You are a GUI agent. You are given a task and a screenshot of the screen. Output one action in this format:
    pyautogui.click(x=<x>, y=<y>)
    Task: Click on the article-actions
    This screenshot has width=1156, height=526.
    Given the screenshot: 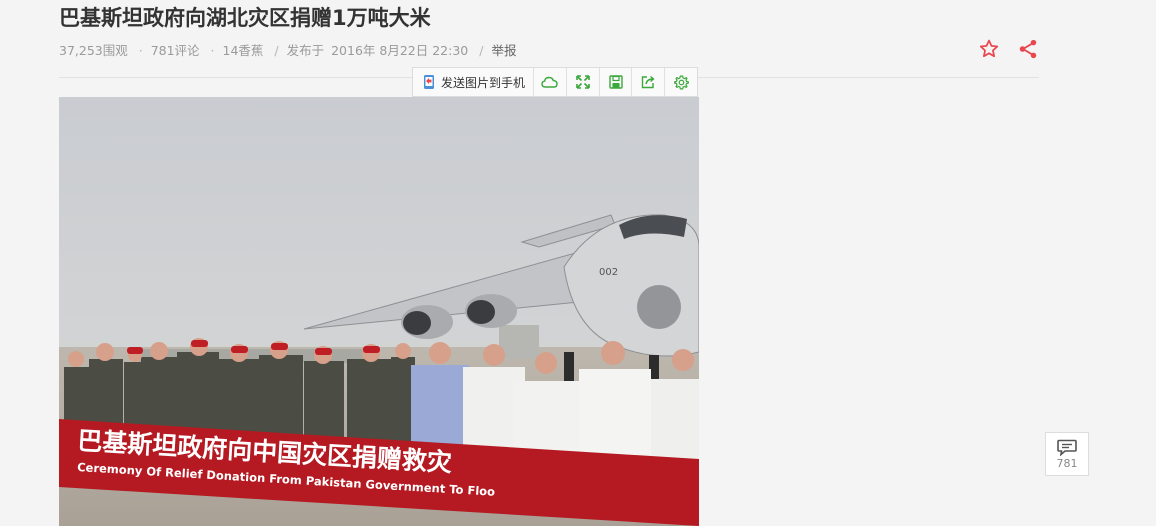 What is the action you would take?
    pyautogui.click(x=1008, y=49)
    